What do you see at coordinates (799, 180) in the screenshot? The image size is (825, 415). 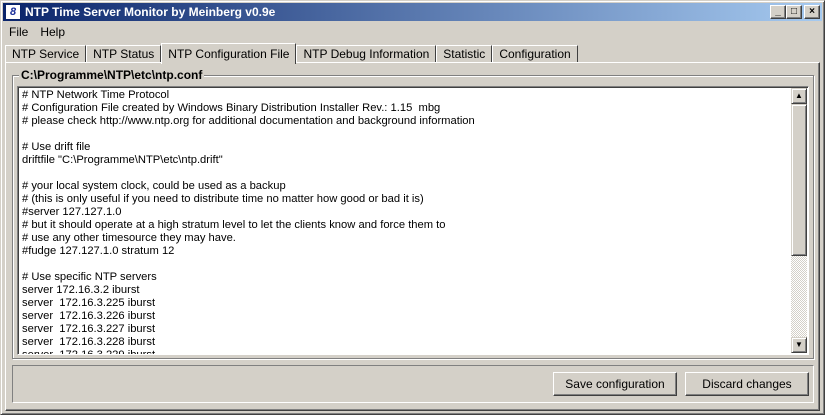 I see `scroll-thumb` at bounding box center [799, 180].